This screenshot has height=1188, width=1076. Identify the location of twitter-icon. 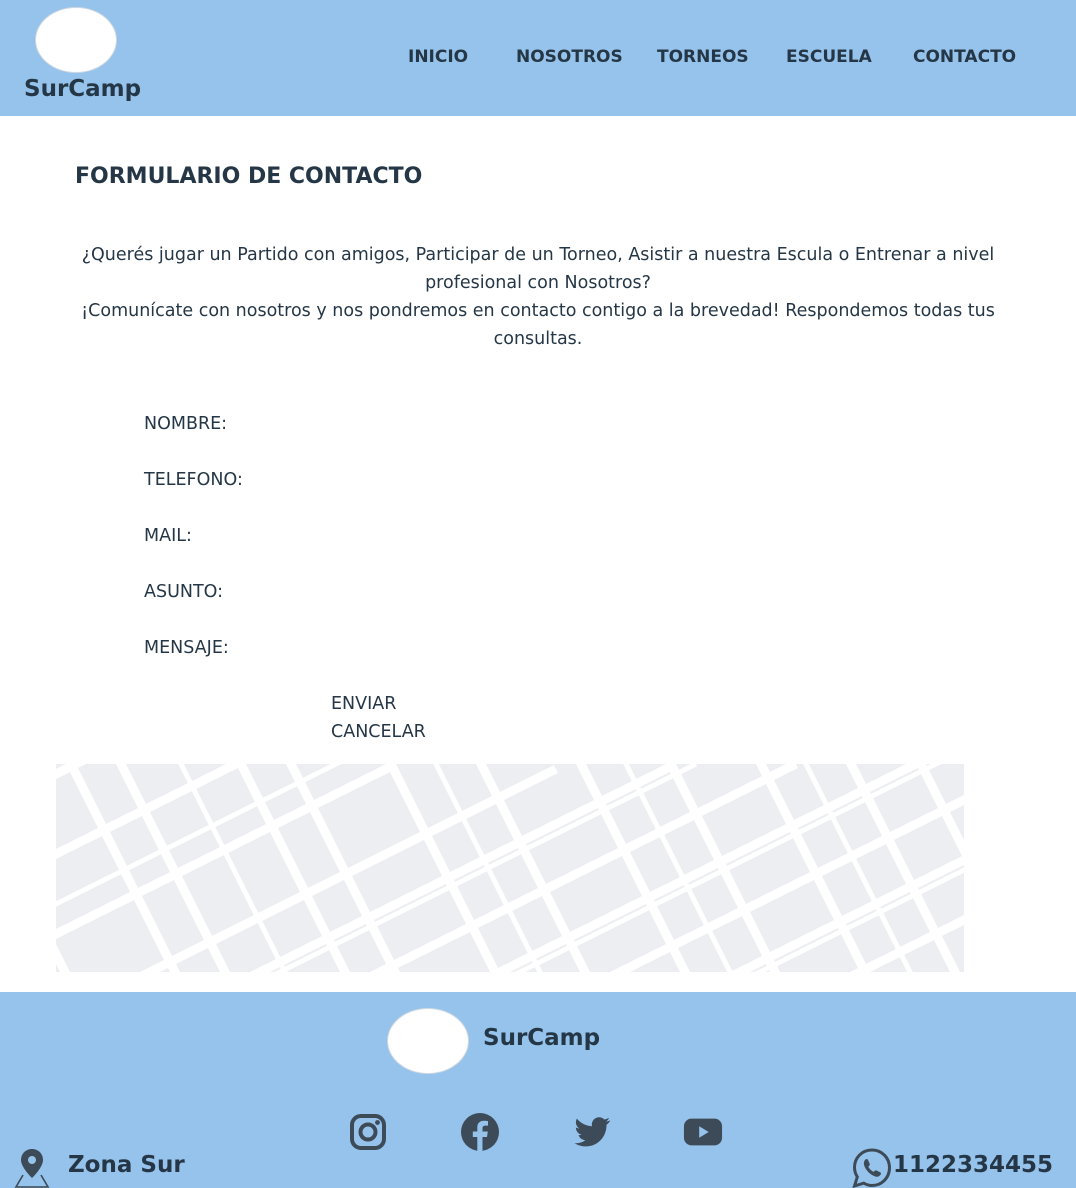
(592, 1132).